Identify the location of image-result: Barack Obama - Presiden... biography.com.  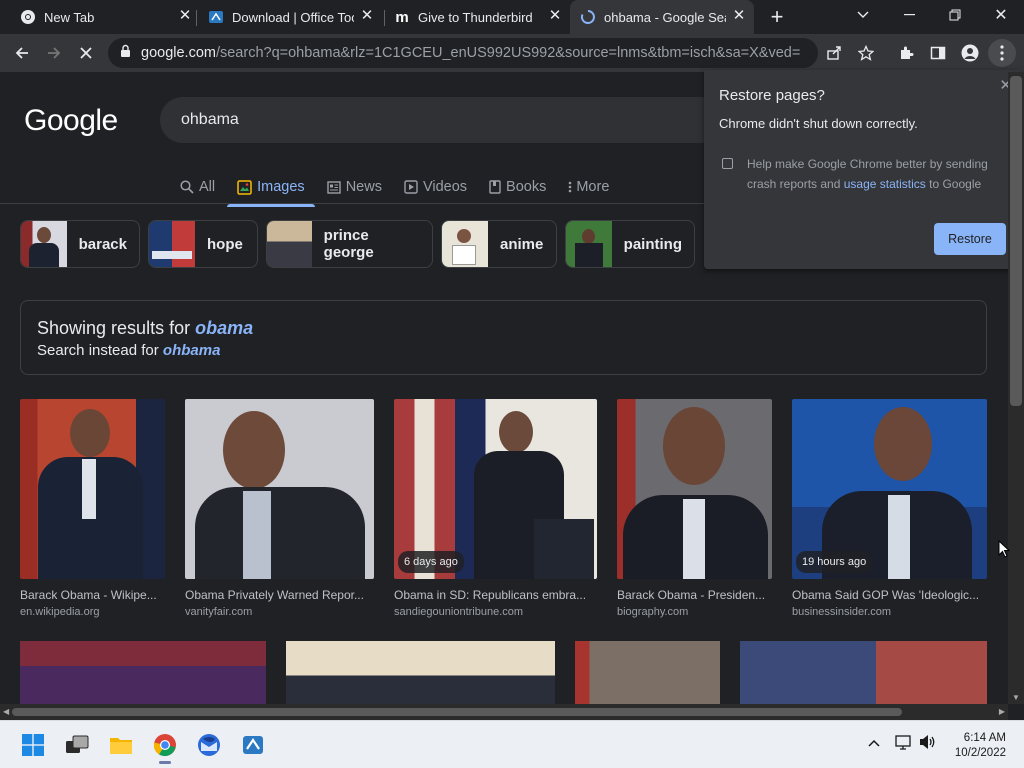
(694, 508).